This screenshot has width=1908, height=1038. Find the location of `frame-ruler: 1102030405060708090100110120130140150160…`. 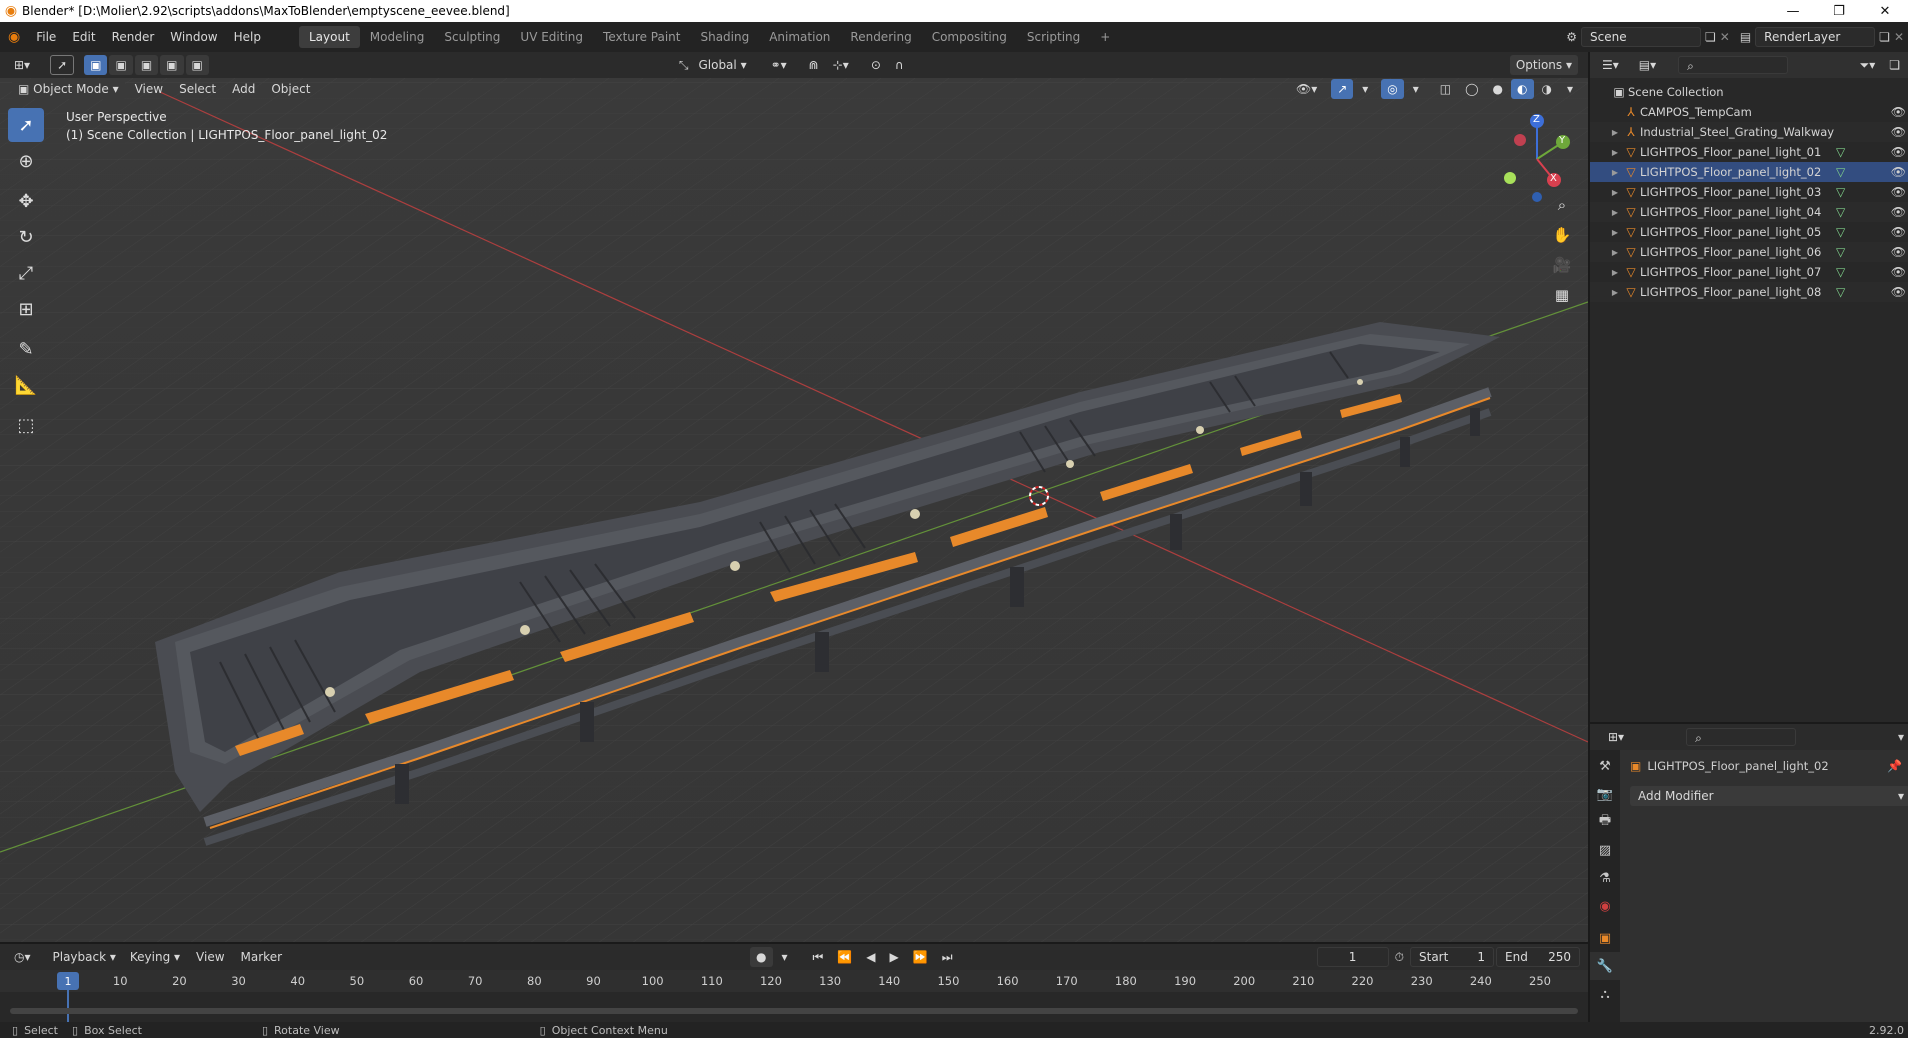

frame-ruler: 1102030405060708090100110120130140150160… is located at coordinates (794, 981).